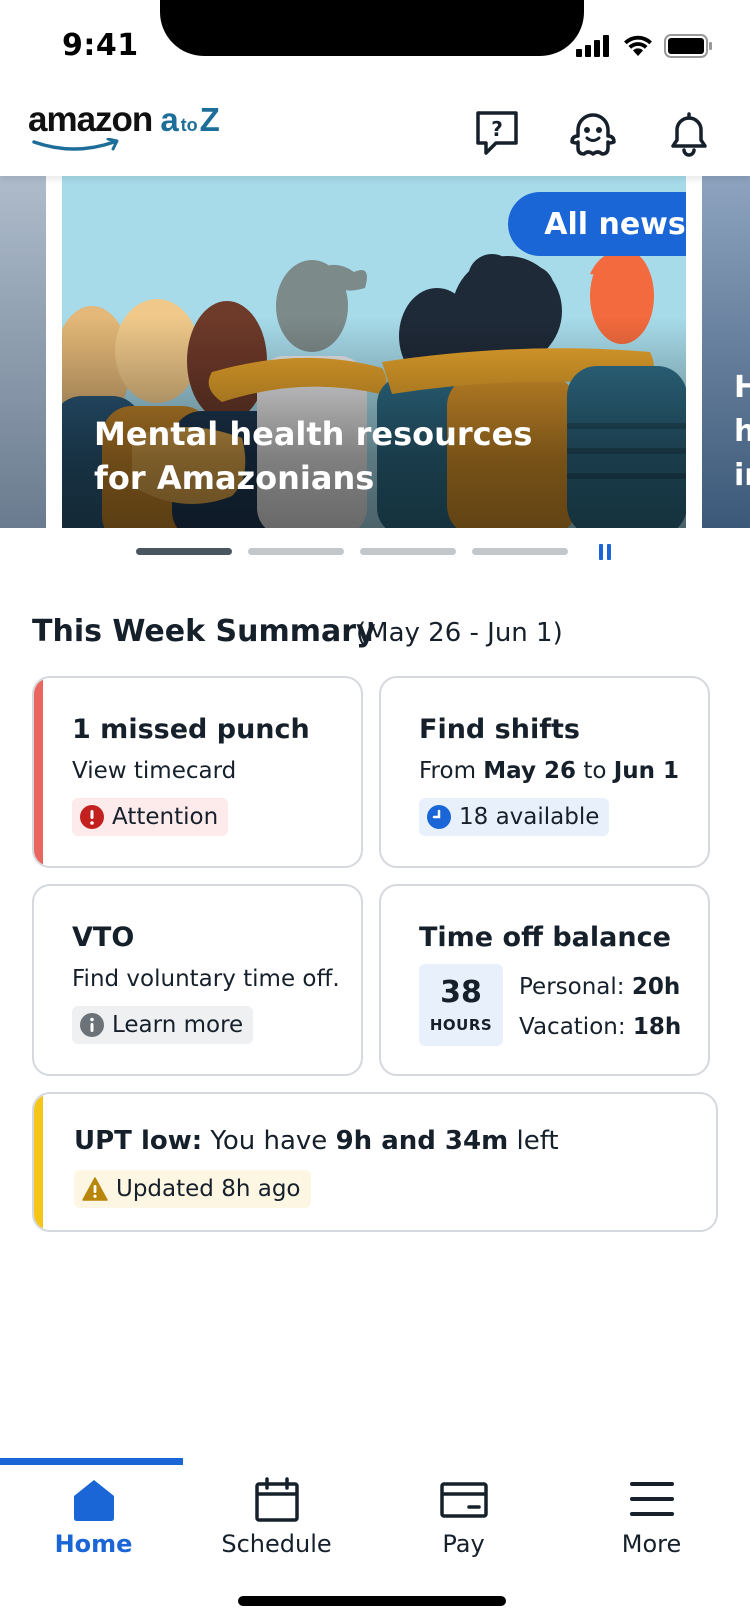 Image resolution: width=750 pixels, height=1624 pixels. I want to click on vto-card: VTO Find voluntary time off. Learn more, so click(197, 980).